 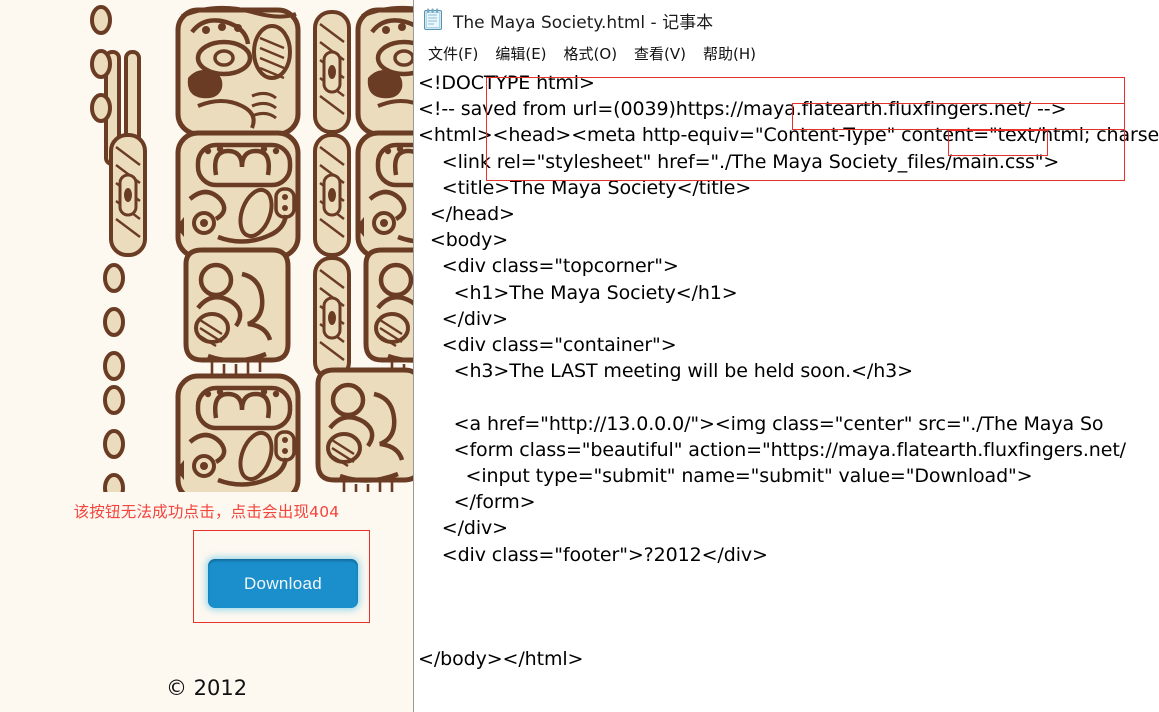 I want to click on footer-copyright: © 2012, so click(x=206, y=688).